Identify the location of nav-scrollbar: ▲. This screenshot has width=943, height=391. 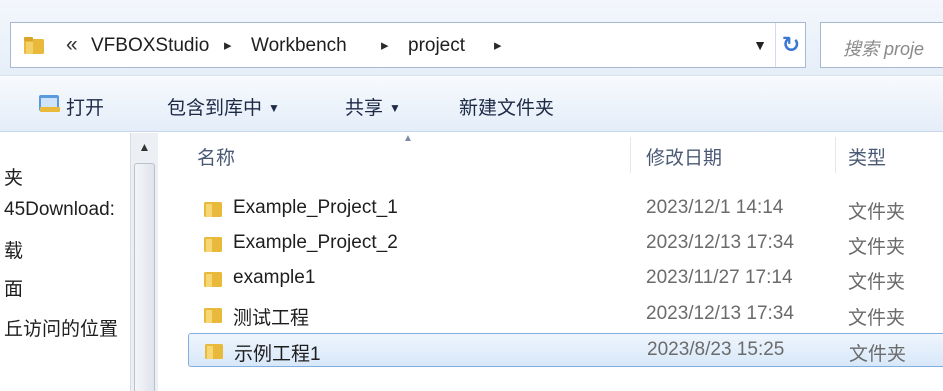
(144, 262).